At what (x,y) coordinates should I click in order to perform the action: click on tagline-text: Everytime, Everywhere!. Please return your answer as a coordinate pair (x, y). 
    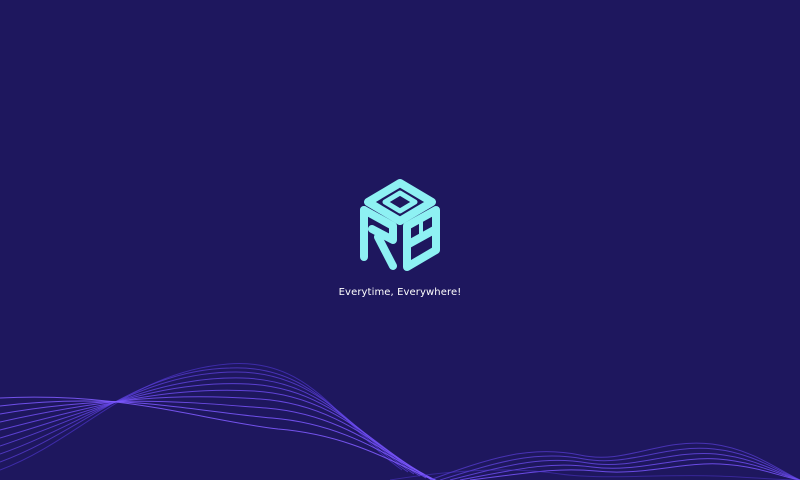
    Looking at the image, I should click on (400, 292).